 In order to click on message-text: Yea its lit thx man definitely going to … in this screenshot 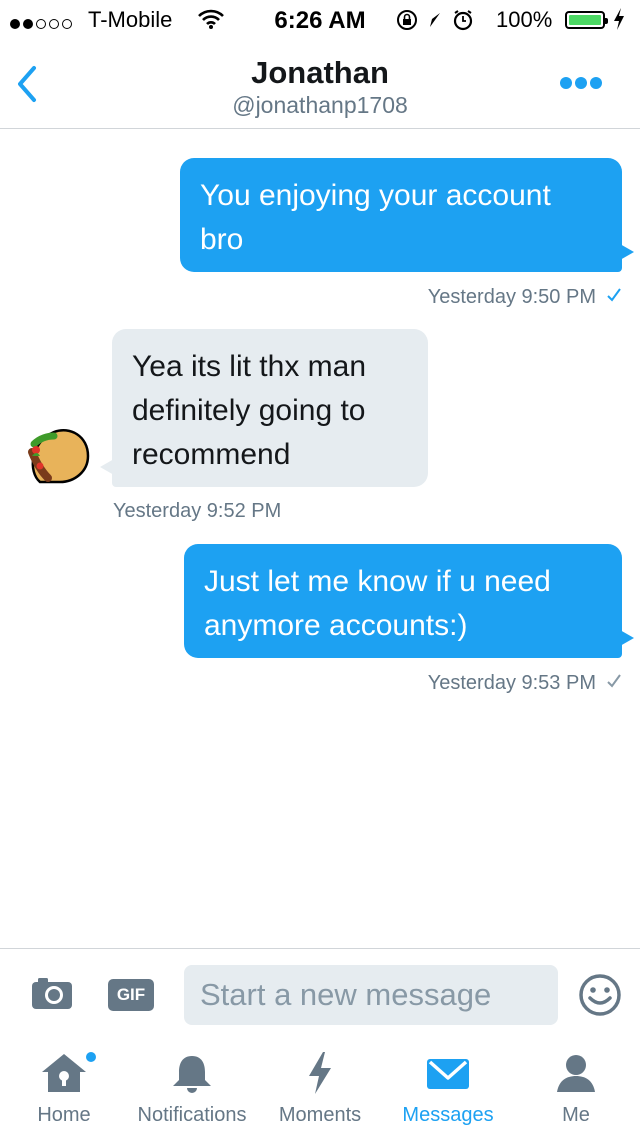, I will do `click(249, 410)`.